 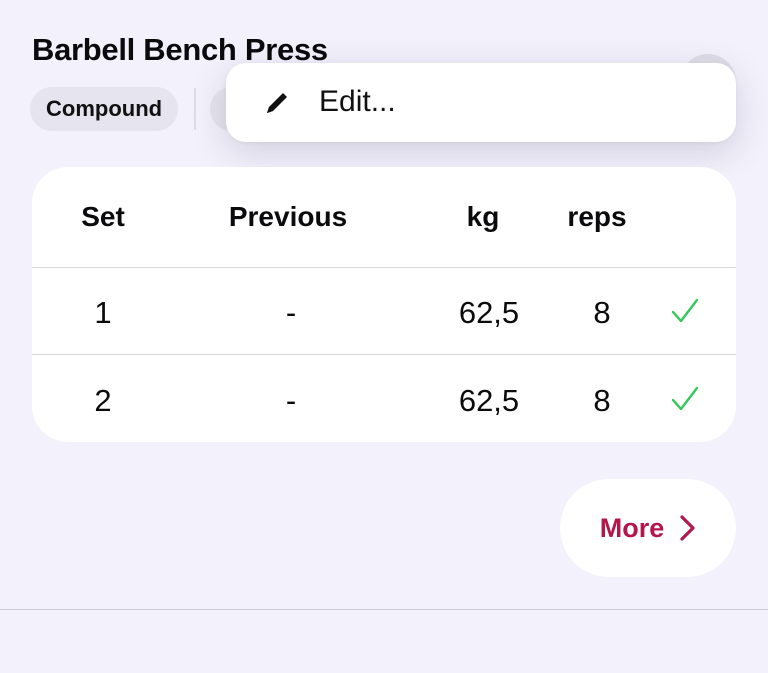 What do you see at coordinates (384, 311) in the screenshot?
I see `table-row: 1 - 62,5 8` at bounding box center [384, 311].